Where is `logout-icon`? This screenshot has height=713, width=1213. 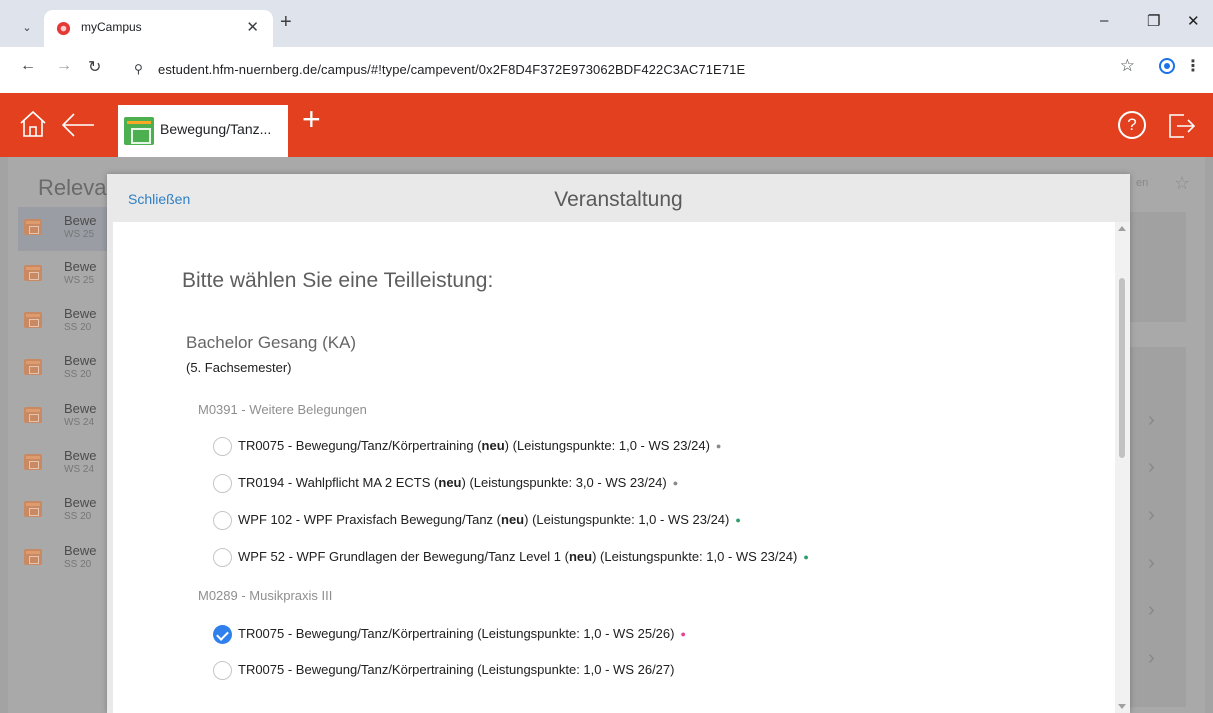 logout-icon is located at coordinates (1181, 126).